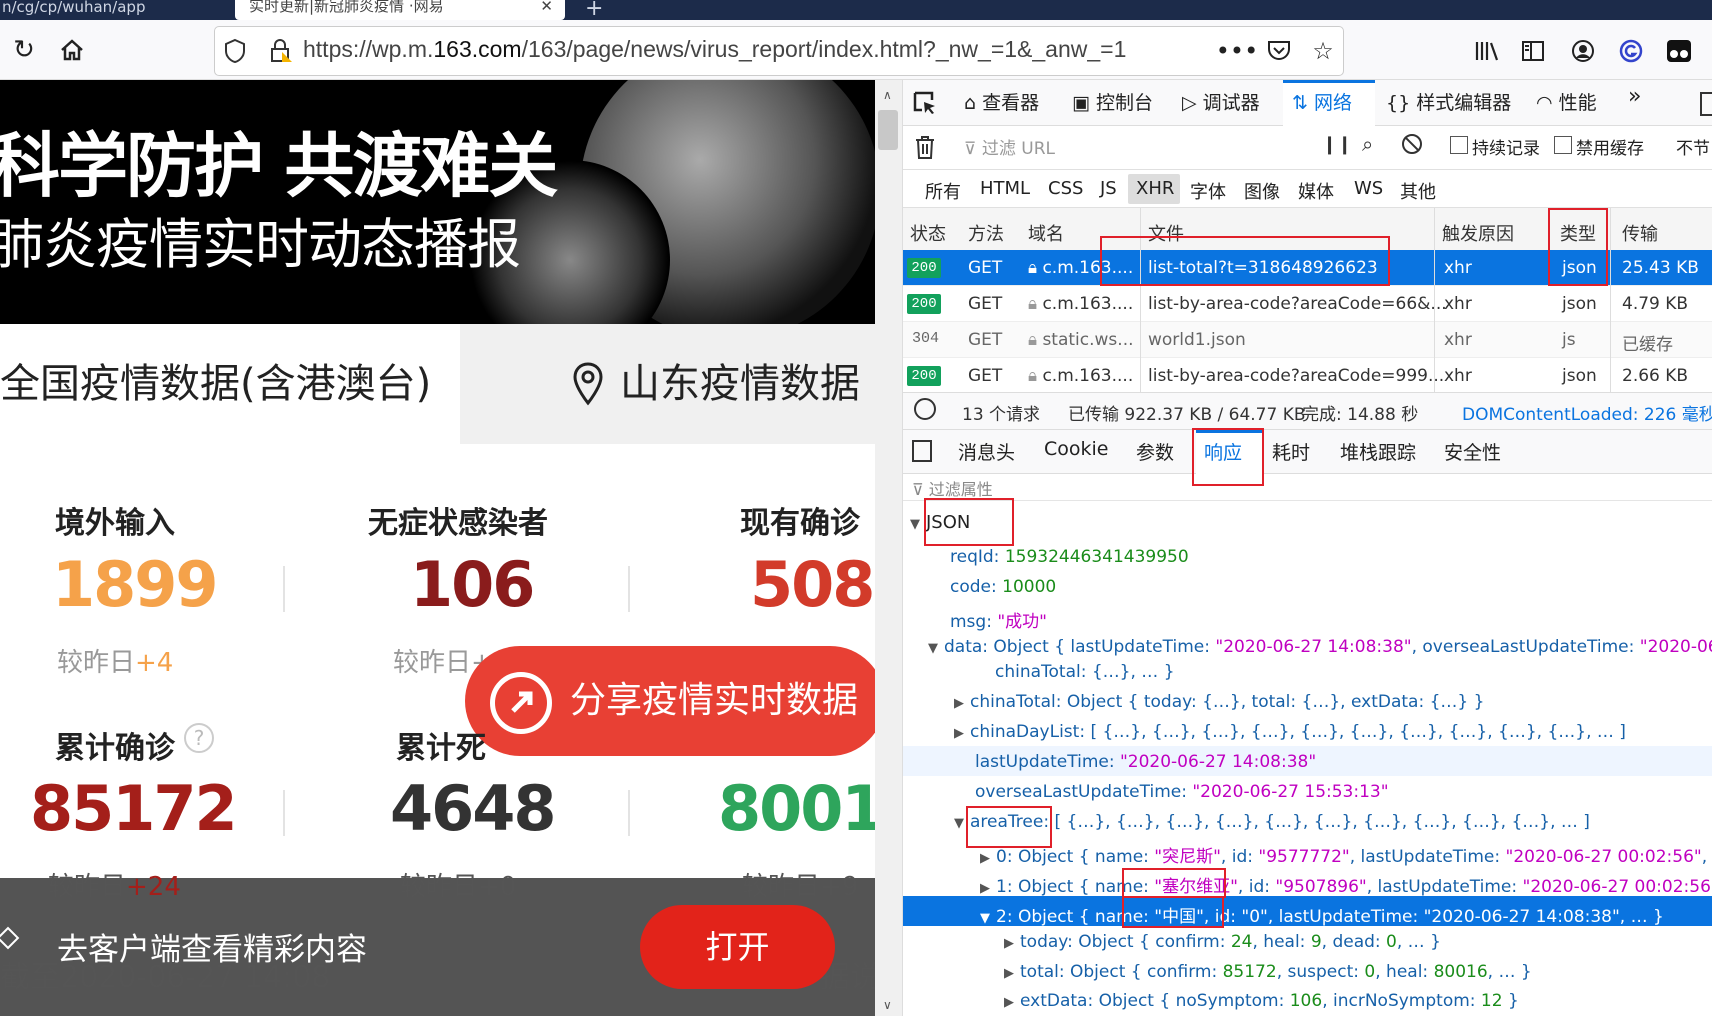 The width and height of the screenshot is (1712, 1016). Describe the element at coordinates (1262, 191) in the screenshot. I see `type-filter-images: 图像` at that location.